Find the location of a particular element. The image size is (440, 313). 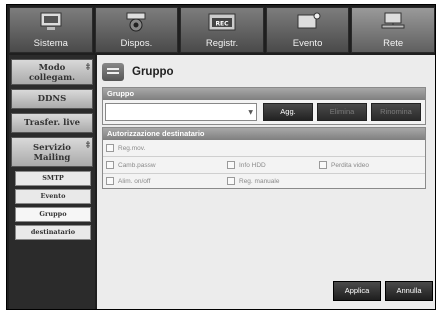

svg-text: REC is located at coordinates (222, 24).